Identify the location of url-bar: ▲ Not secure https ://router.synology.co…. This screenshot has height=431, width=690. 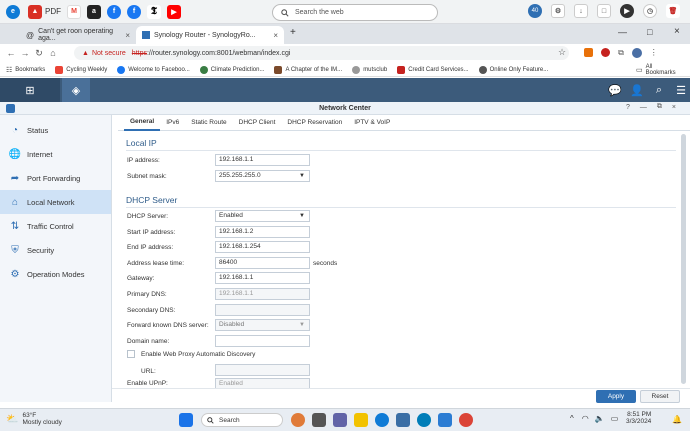
(321, 53).